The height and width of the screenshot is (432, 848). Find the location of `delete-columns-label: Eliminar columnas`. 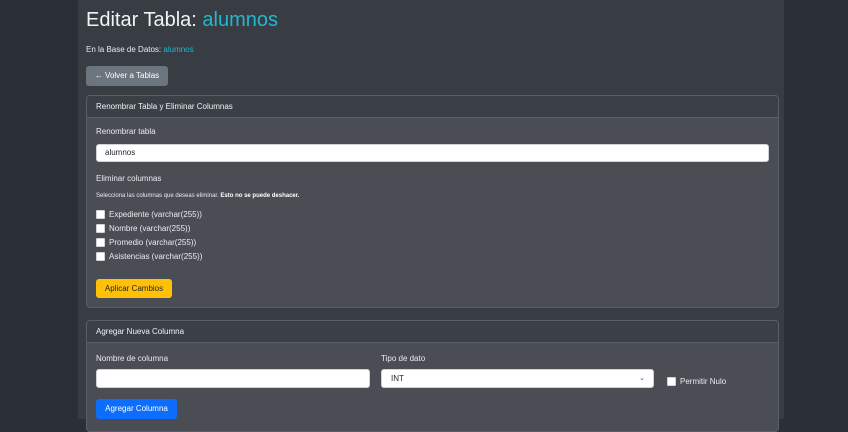

delete-columns-label: Eliminar columnas is located at coordinates (129, 178).